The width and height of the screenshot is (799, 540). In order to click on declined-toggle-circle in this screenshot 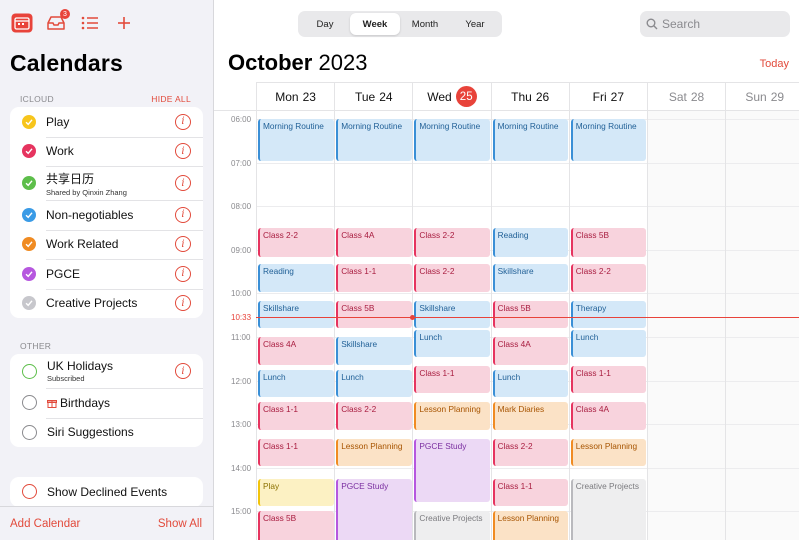, I will do `click(29, 492)`.